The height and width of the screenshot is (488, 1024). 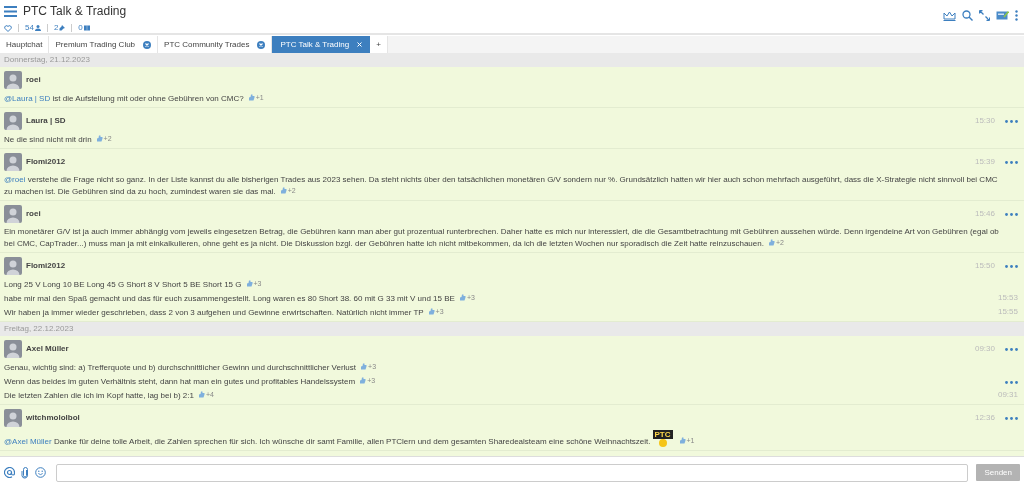 What do you see at coordinates (321, 44) in the screenshot?
I see `chat-tab: PTC Talk & Trading` at bounding box center [321, 44].